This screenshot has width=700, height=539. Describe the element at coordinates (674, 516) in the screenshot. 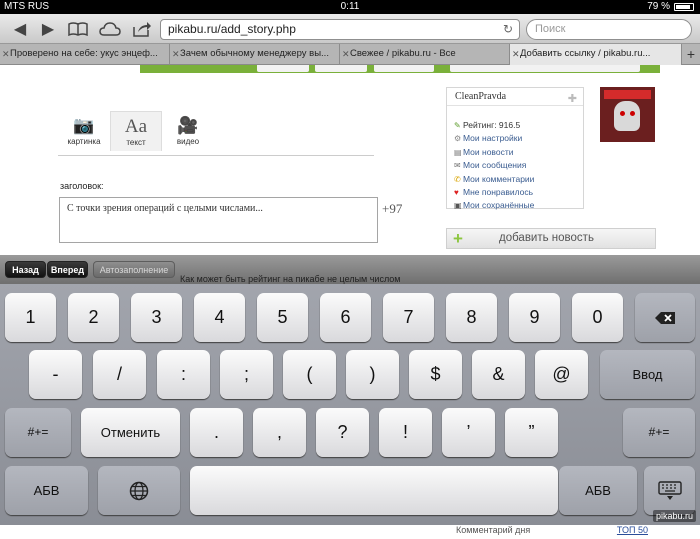

I see `watermark: pikabu.ru` at that location.